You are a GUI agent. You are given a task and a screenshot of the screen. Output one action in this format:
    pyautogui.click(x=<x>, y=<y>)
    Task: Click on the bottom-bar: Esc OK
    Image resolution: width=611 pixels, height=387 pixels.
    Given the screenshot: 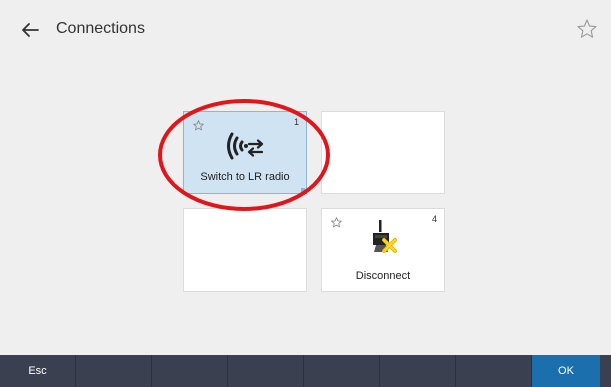 What is the action you would take?
    pyautogui.click(x=305, y=371)
    